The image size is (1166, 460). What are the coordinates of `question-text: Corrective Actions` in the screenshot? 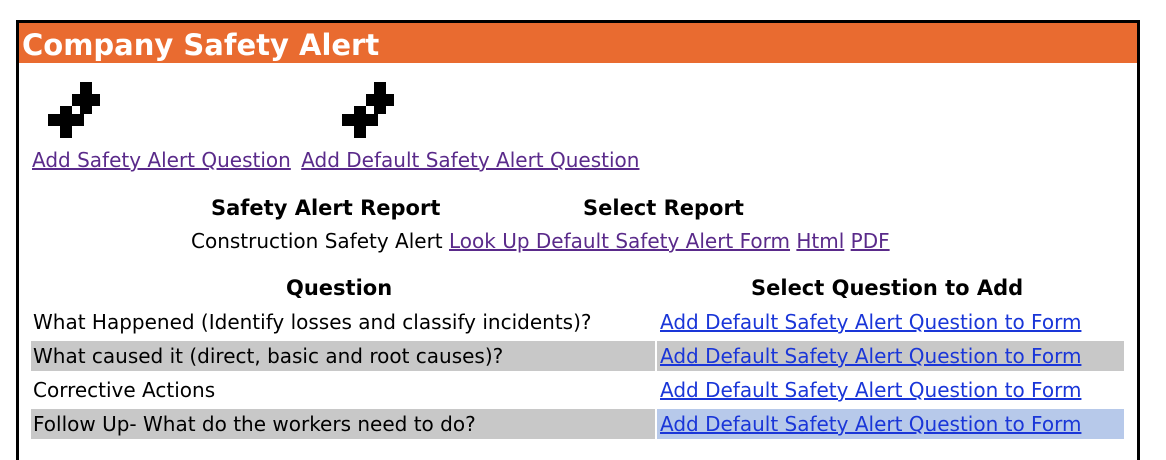 It's located at (124, 390).